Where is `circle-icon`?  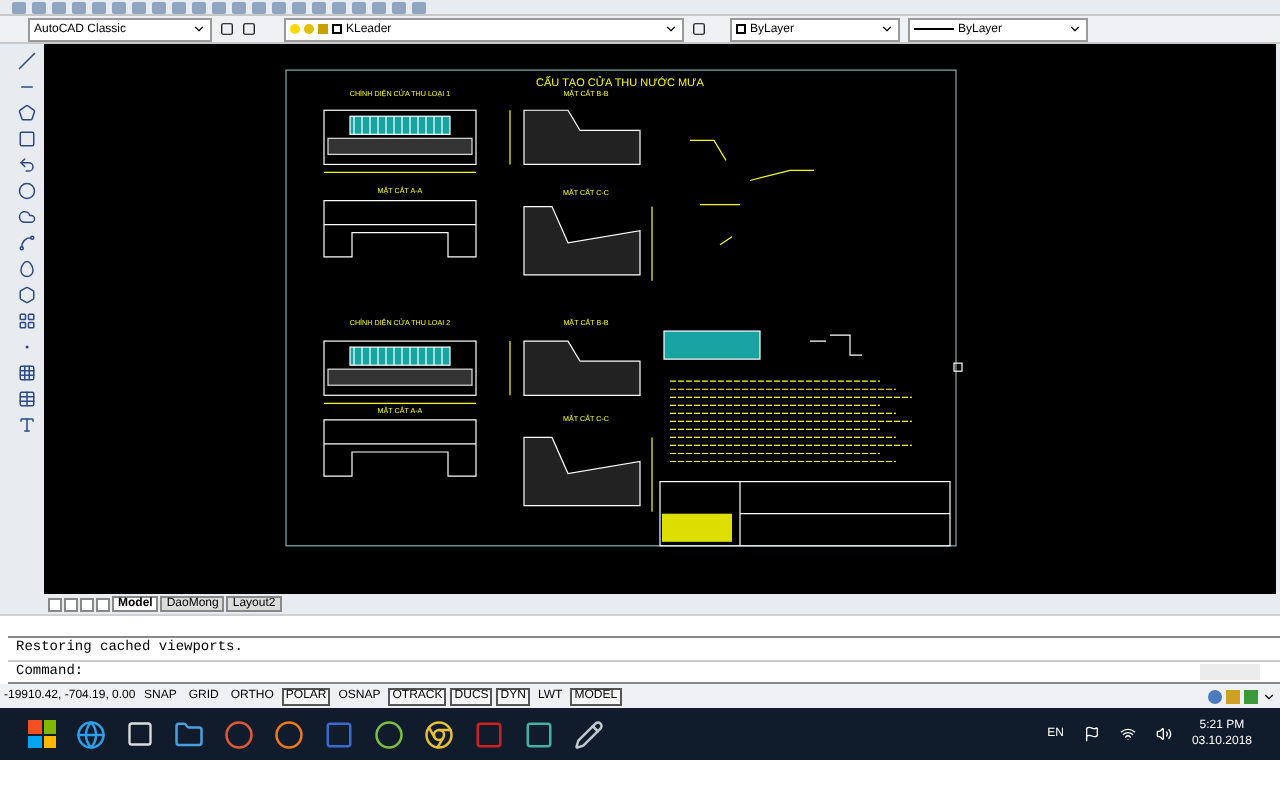
circle-icon is located at coordinates (26, 191).